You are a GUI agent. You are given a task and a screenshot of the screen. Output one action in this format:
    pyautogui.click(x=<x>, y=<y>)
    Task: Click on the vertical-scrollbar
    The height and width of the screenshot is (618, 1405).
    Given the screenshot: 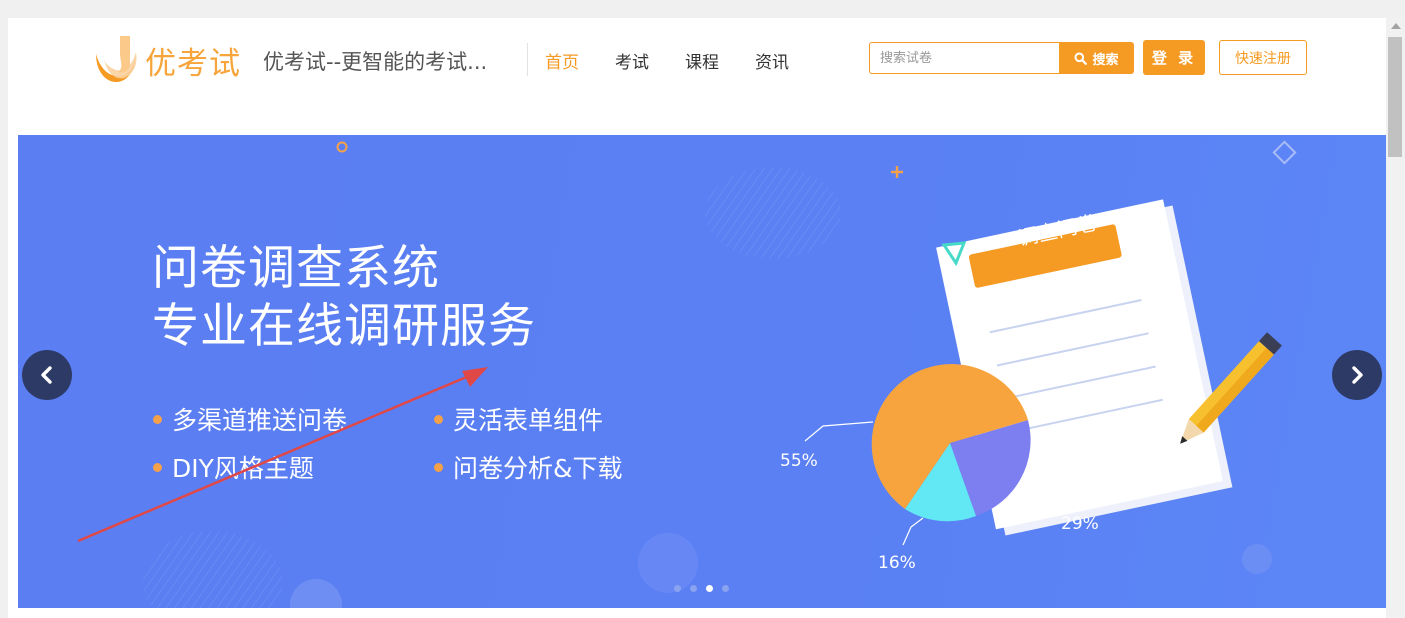 What is the action you would take?
    pyautogui.click(x=1395, y=318)
    